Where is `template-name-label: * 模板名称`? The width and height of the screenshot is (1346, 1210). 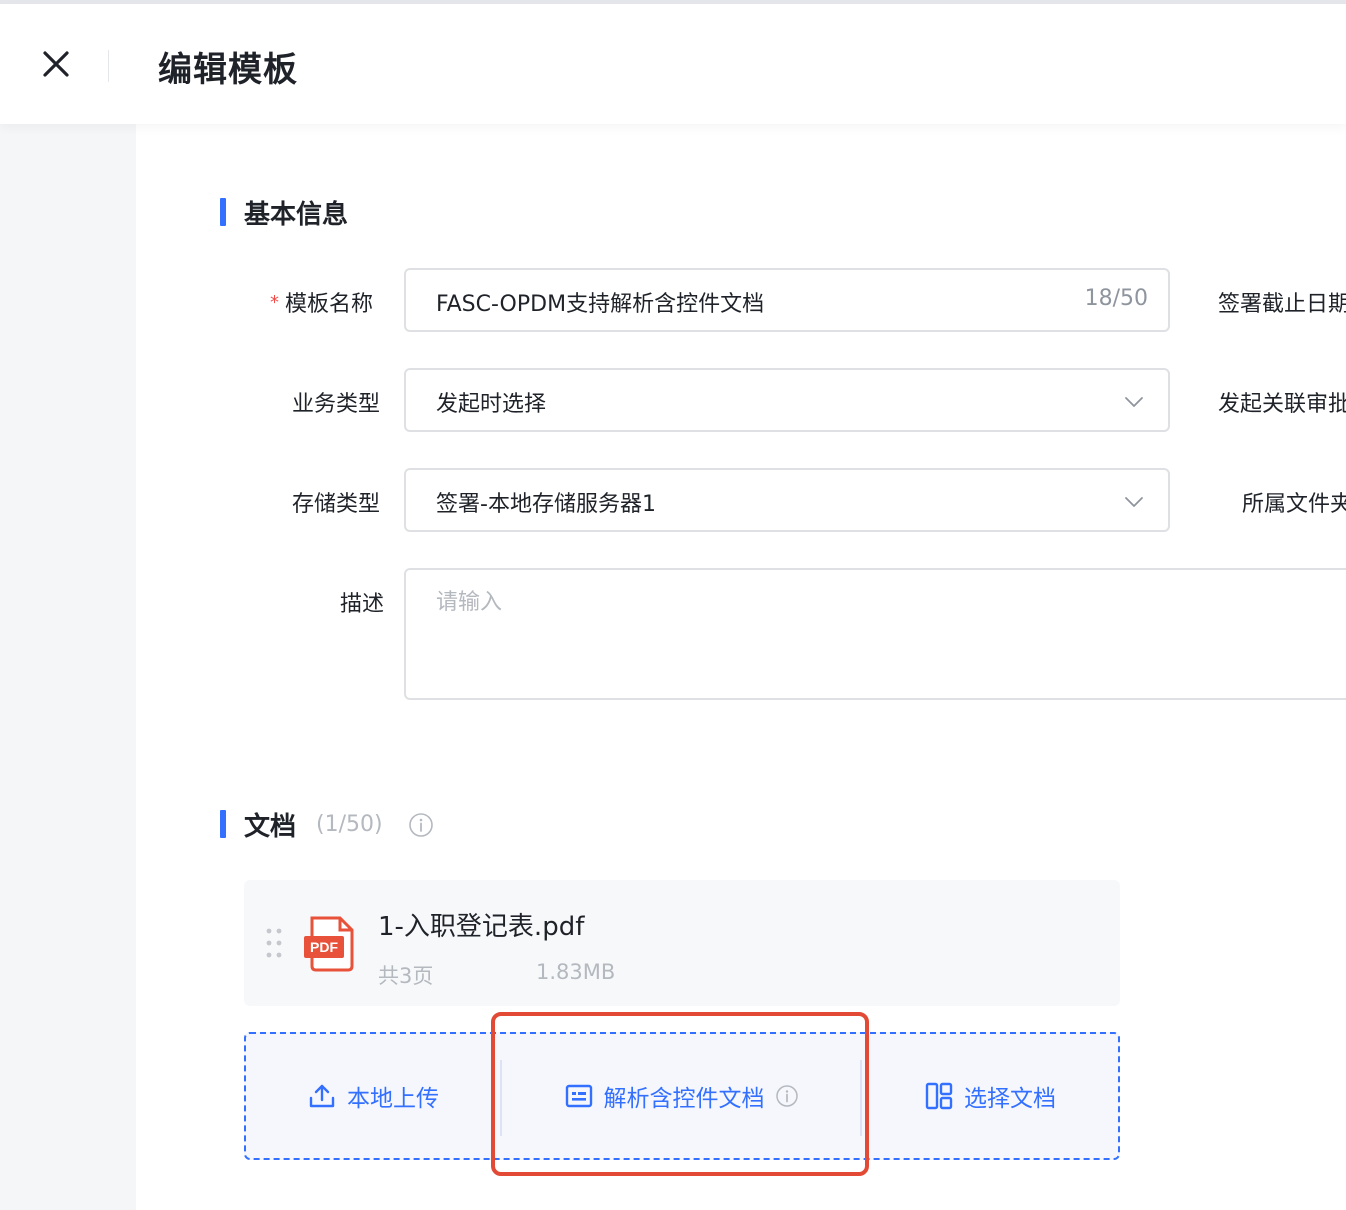
template-name-label: * 模板名称 is located at coordinates (321, 302).